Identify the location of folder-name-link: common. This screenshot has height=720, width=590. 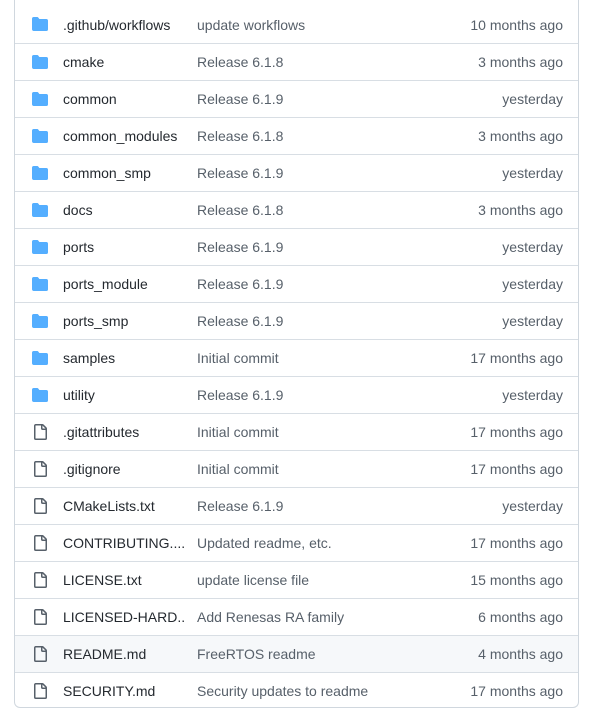
(124, 99).